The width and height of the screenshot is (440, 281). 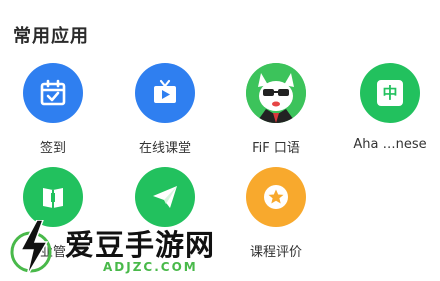 What do you see at coordinates (52, 252) in the screenshot?
I see `app-label: 业管` at bounding box center [52, 252].